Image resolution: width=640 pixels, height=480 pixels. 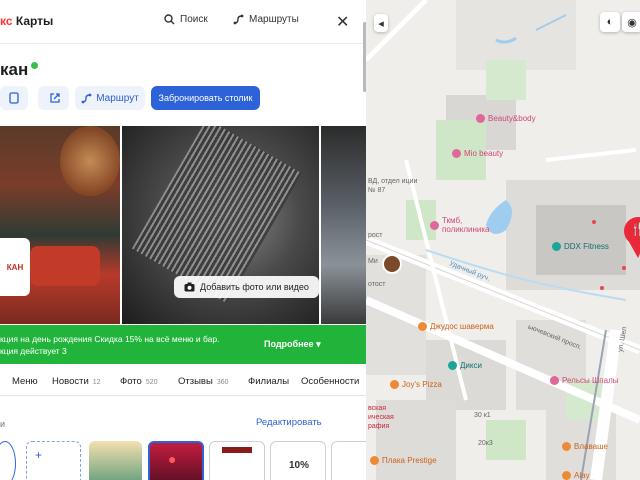 I want to click on external-link-button, so click(x=55, y=98).